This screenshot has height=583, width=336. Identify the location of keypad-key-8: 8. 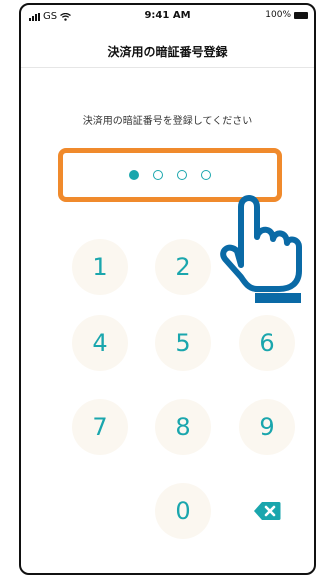
(183, 427).